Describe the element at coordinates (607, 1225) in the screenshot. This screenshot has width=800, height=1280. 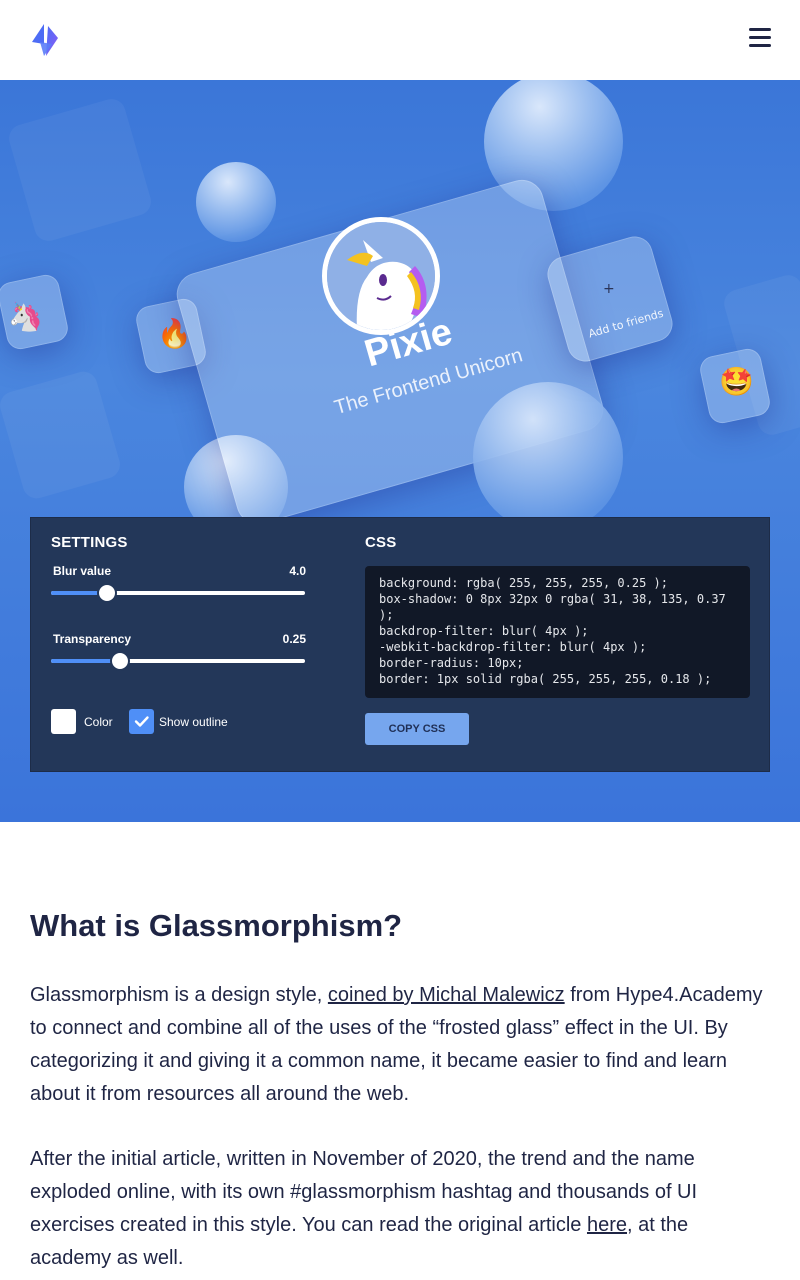
I see `original-article-link: here` at that location.